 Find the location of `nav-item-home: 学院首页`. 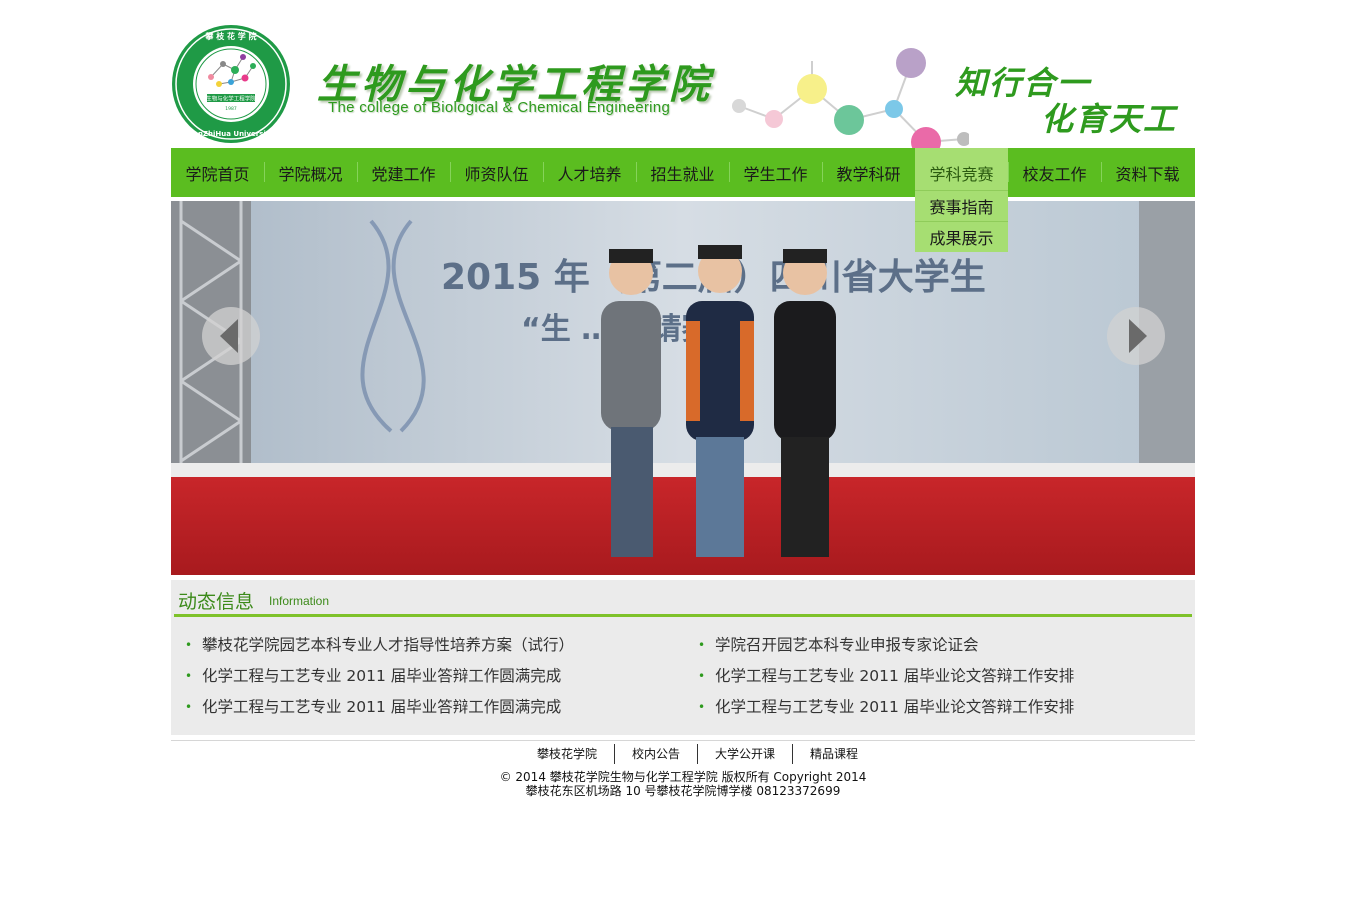

nav-item-home: 学院首页 is located at coordinates (217, 172).